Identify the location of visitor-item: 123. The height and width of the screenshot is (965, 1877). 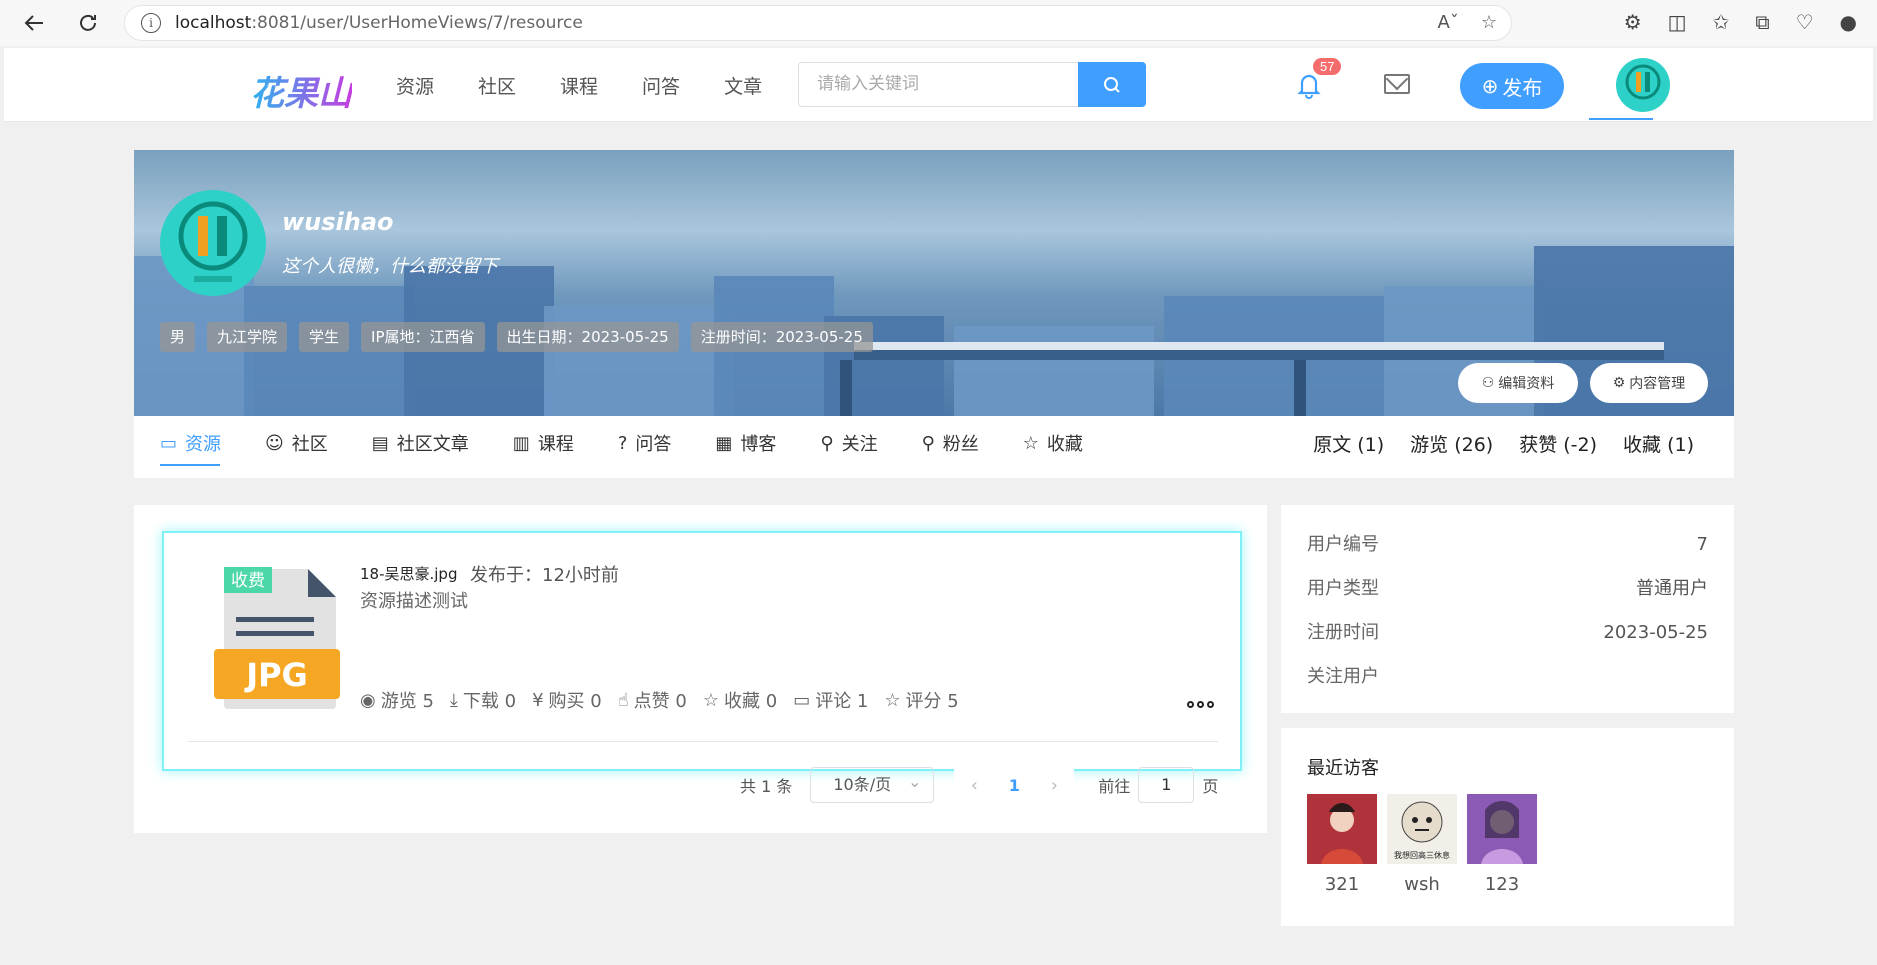
(1502, 844).